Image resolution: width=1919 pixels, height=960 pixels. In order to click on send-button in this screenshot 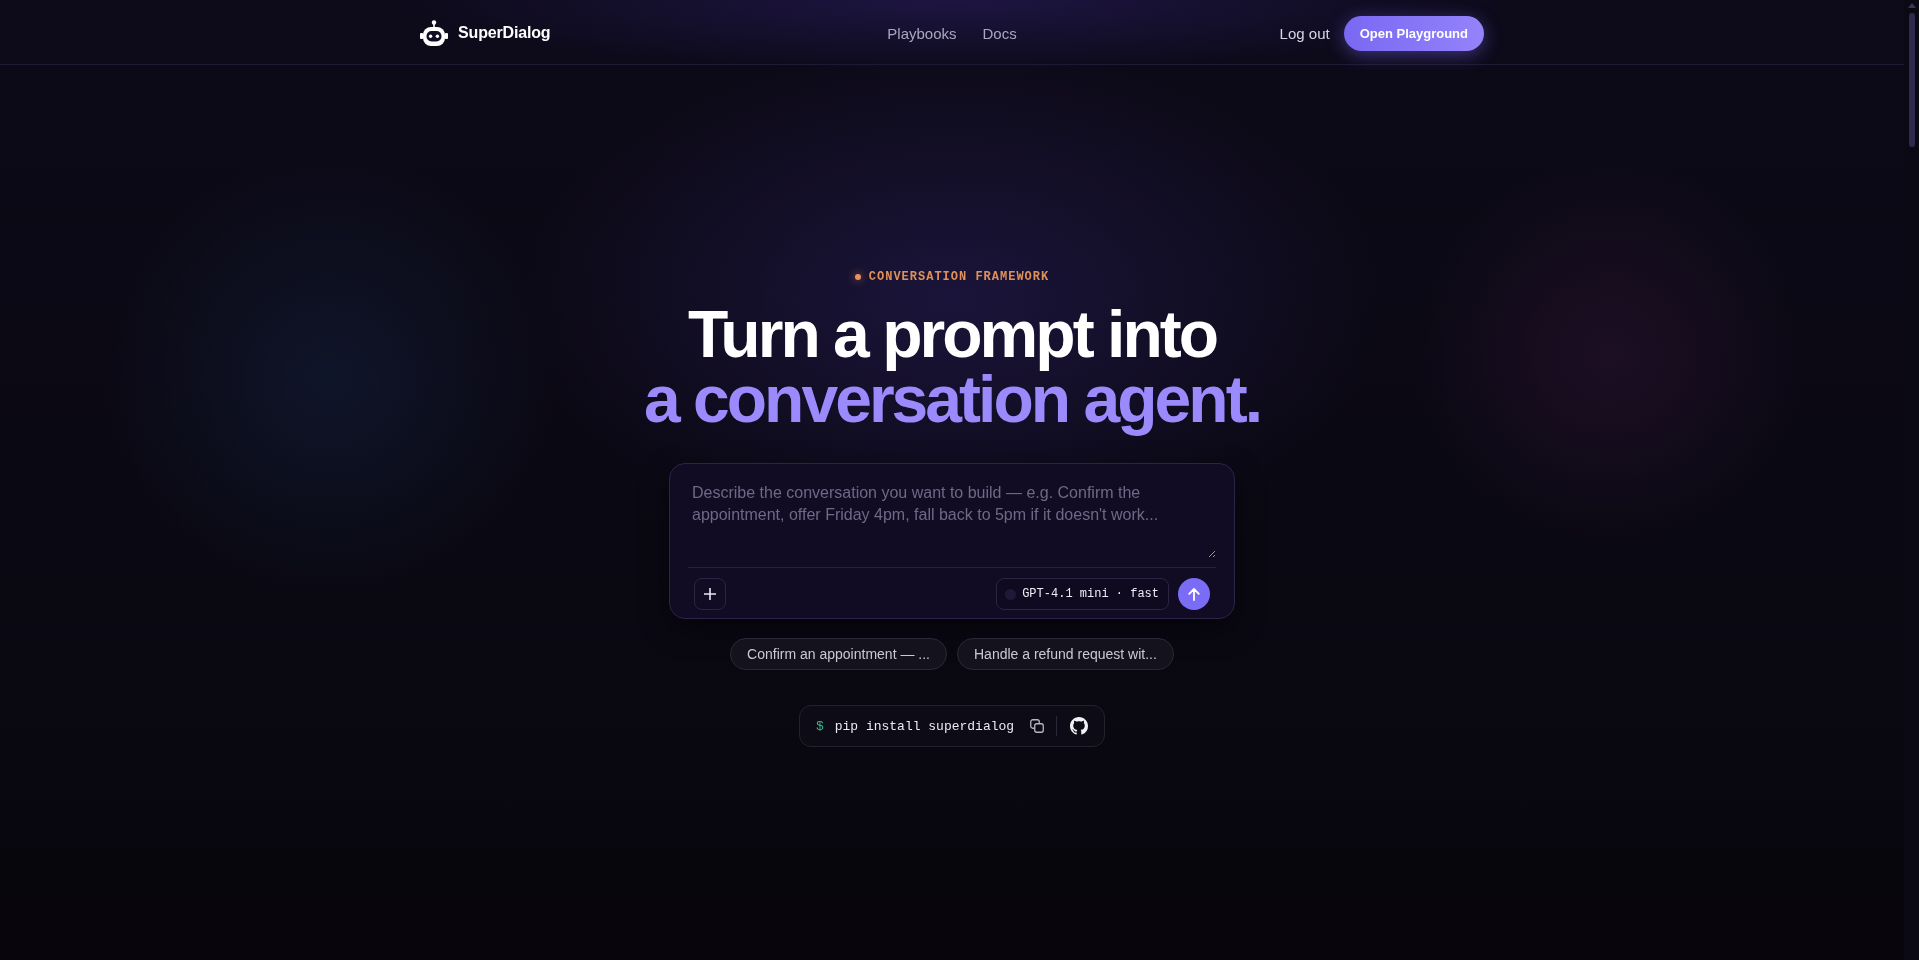, I will do `click(1194, 594)`.